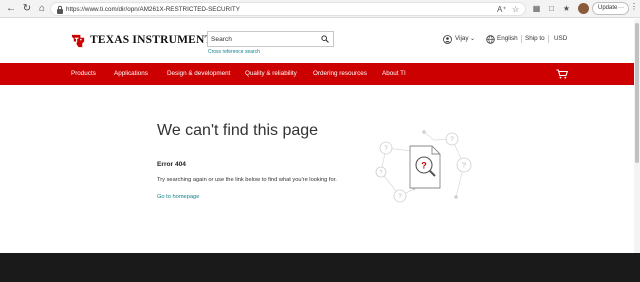 The width and height of the screenshot is (640, 282). What do you see at coordinates (27, 9) in the screenshot?
I see `refresh-icon: ↻` at bounding box center [27, 9].